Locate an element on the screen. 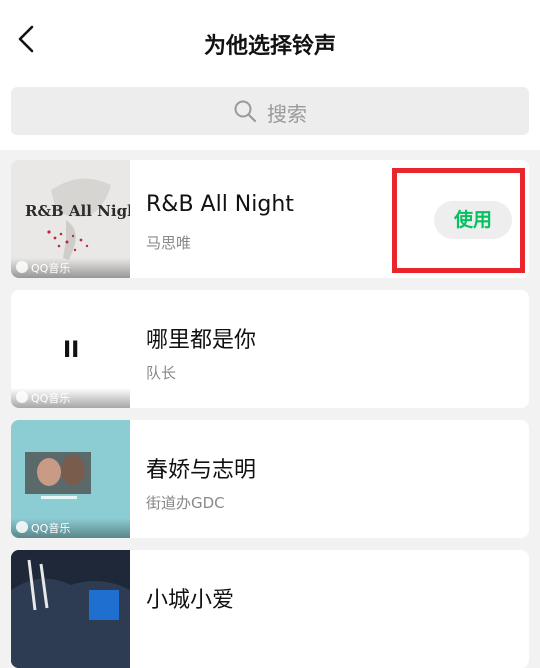 The image size is (540, 668). album-cover is located at coordinates (70, 609).